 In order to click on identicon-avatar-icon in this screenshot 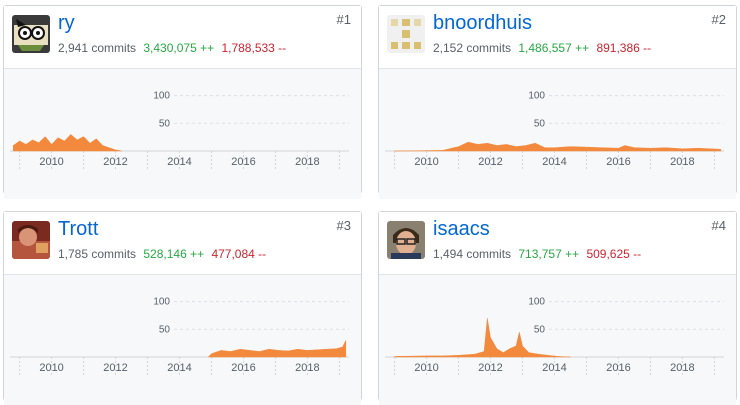, I will do `click(406, 34)`.